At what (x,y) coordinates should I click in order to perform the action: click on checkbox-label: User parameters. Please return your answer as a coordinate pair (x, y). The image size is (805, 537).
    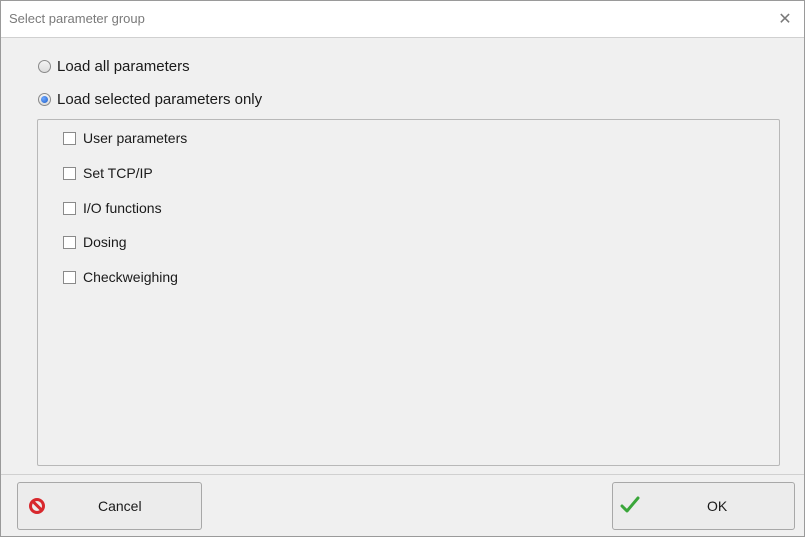
    Looking at the image, I should click on (135, 138).